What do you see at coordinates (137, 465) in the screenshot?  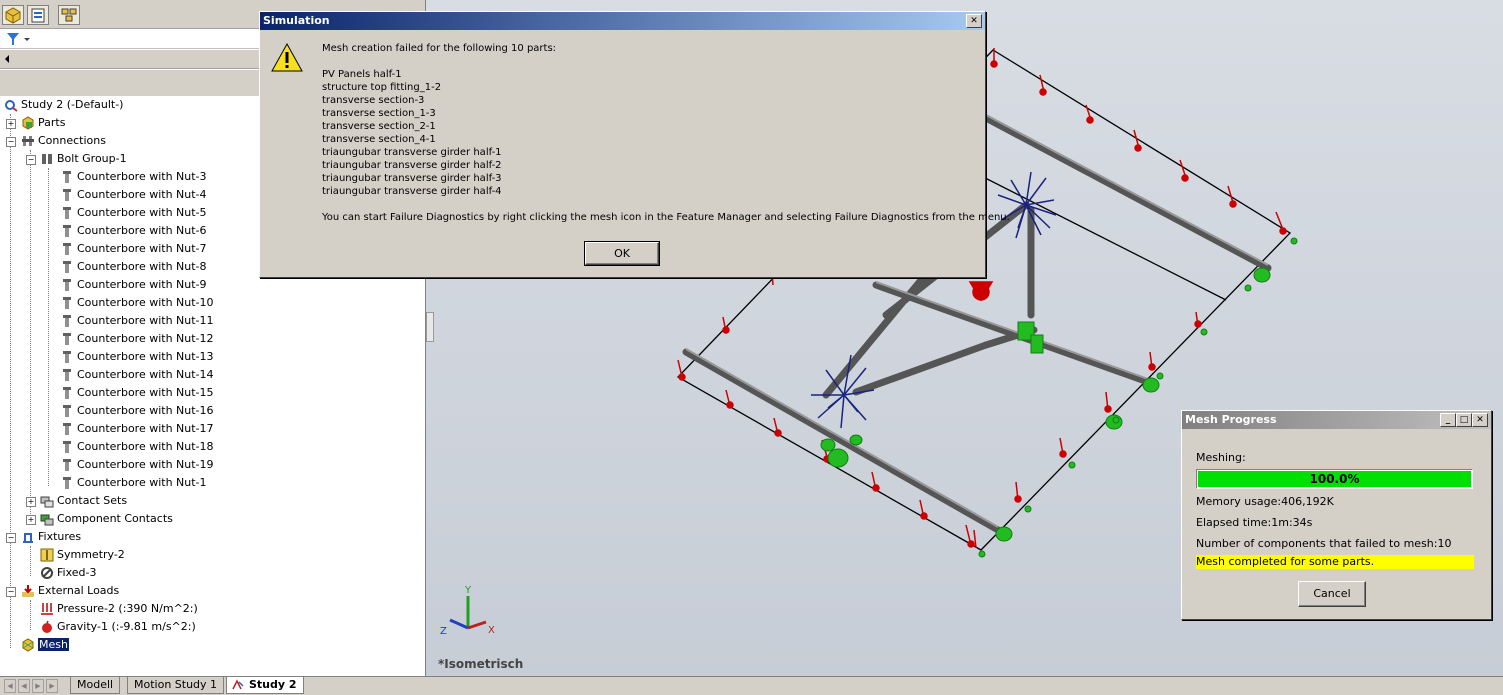 I see `tree-item-bolt: Counterbore with Nut-19` at bounding box center [137, 465].